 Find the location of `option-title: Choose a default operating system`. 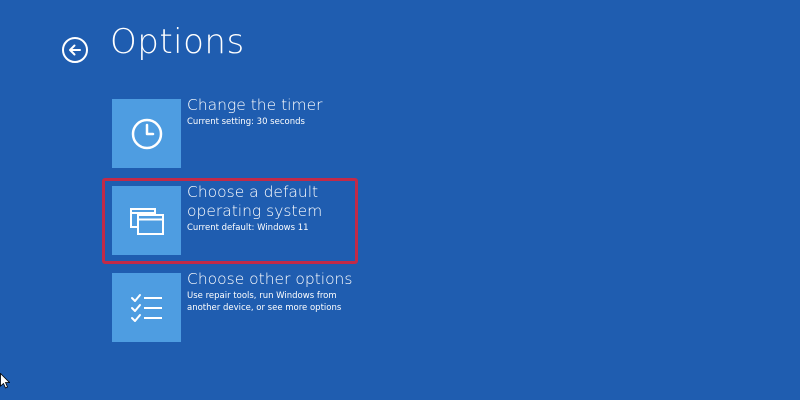

option-title: Choose a default operating system is located at coordinates (255, 201).